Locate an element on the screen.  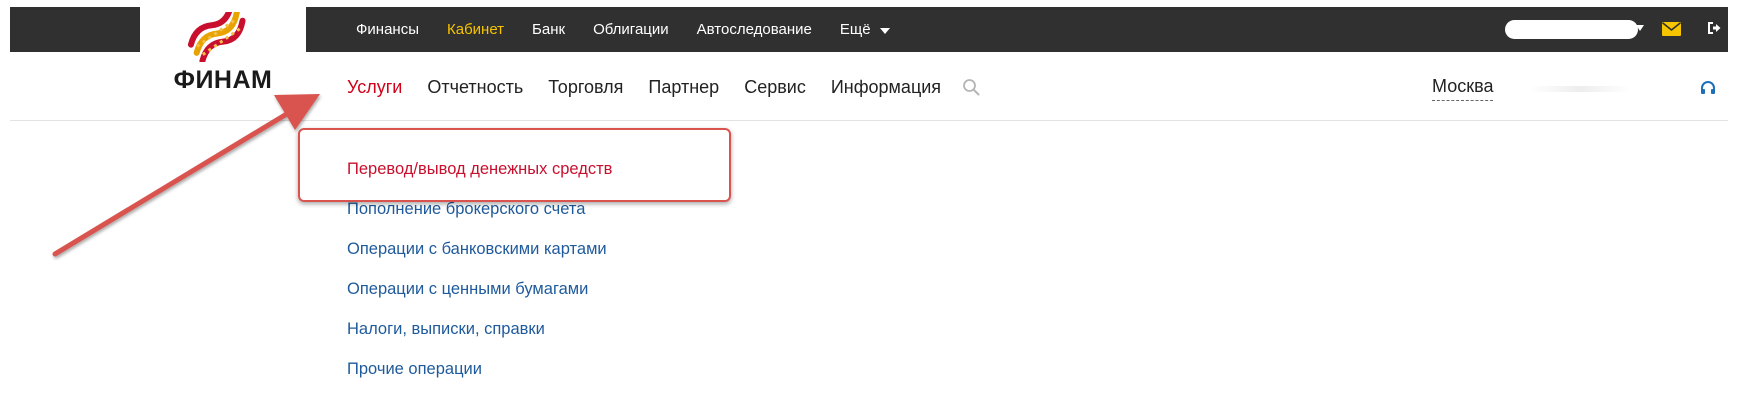
mainnav-item-service: Сервис is located at coordinates (775, 87).